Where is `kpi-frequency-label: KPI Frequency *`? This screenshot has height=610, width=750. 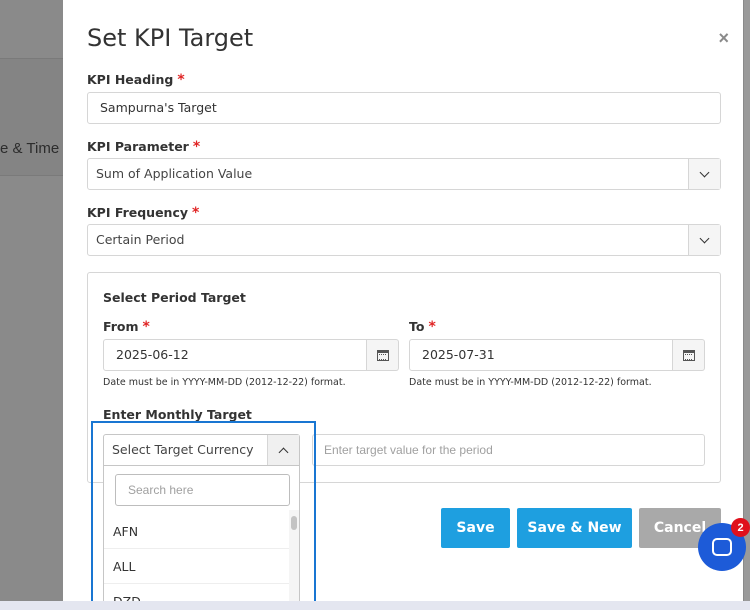 kpi-frequency-label: KPI Frequency * is located at coordinates (143, 213).